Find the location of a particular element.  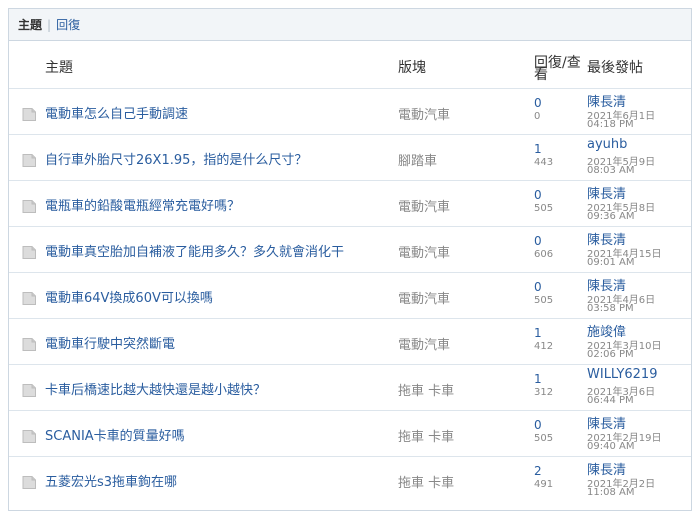

thread-title-link: 電瓶車的鉛酸電瓶經常充電好嗎？ is located at coordinates (142, 204).